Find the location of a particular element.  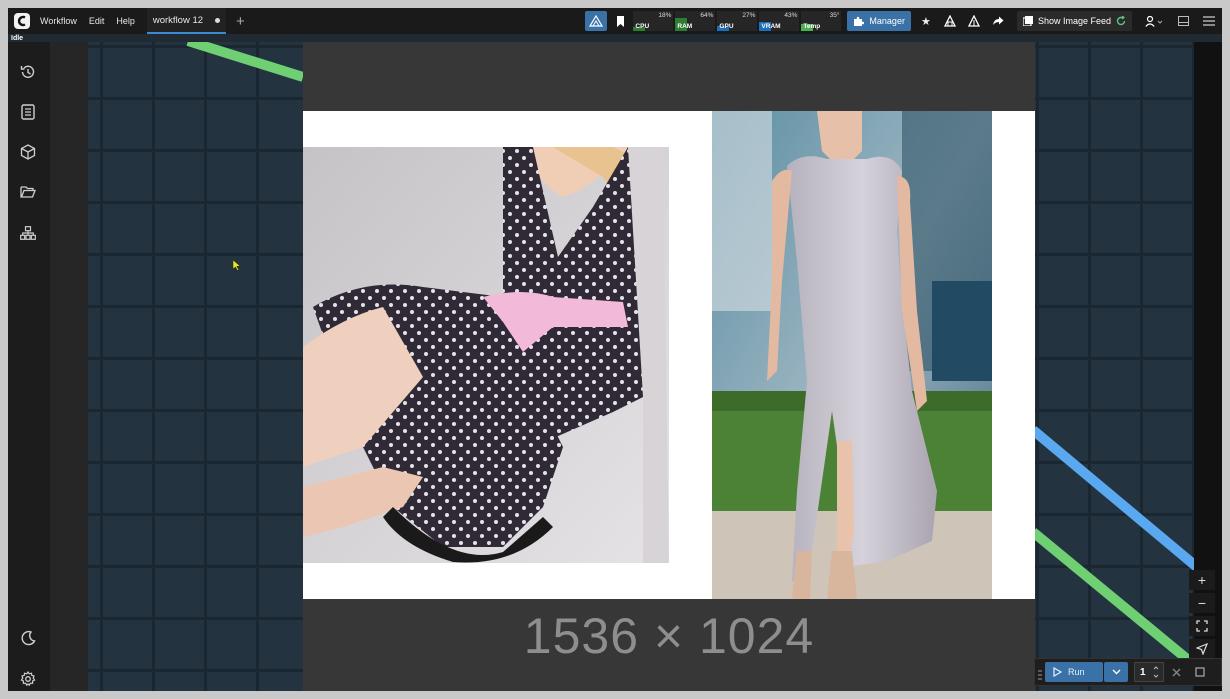

crystools-logo-icon is located at coordinates (596, 21).